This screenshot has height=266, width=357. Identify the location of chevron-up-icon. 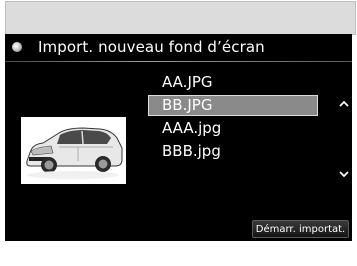
(344, 103).